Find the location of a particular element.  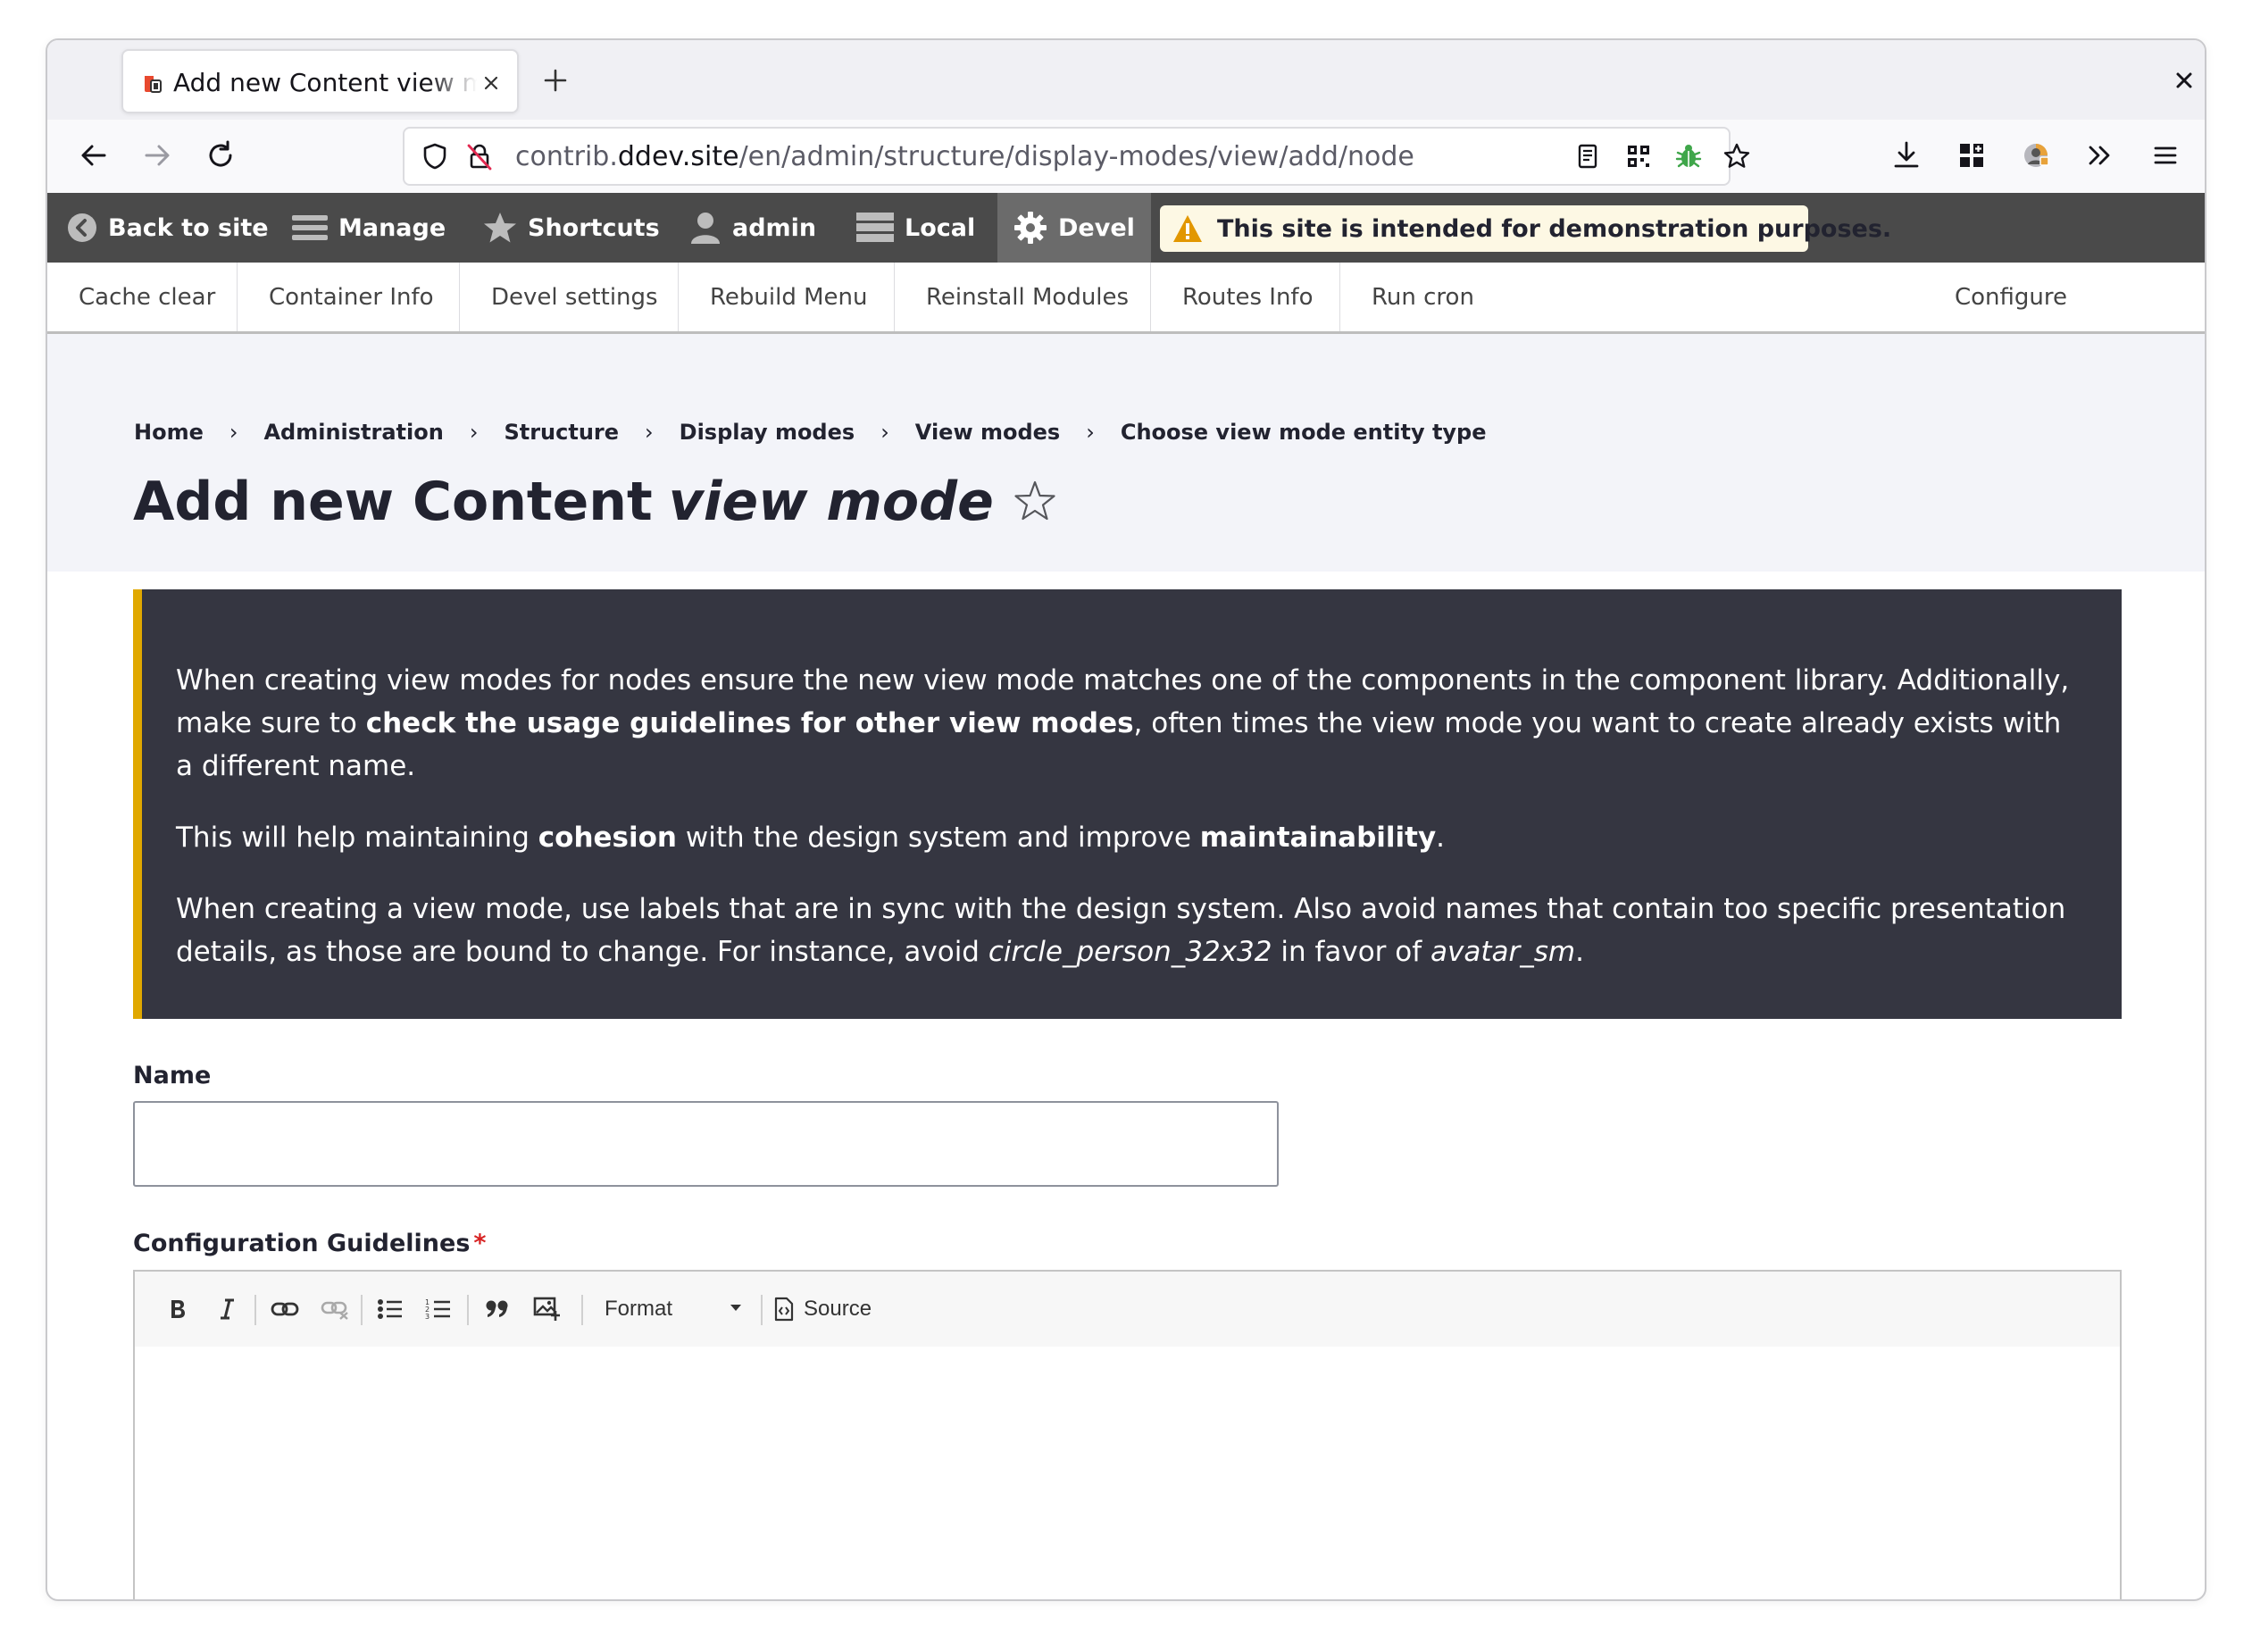

breadcrumb-structure: Structure is located at coordinates (561, 432).